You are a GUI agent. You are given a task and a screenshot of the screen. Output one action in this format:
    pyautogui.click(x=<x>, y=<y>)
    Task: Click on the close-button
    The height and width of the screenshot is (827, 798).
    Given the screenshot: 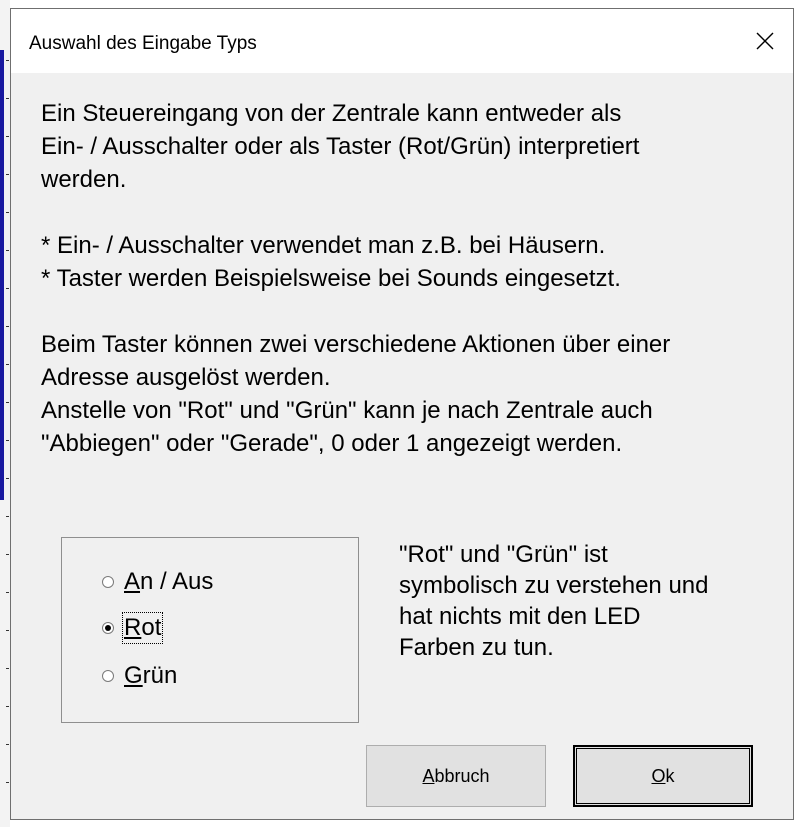 What is the action you would take?
    pyautogui.click(x=765, y=41)
    